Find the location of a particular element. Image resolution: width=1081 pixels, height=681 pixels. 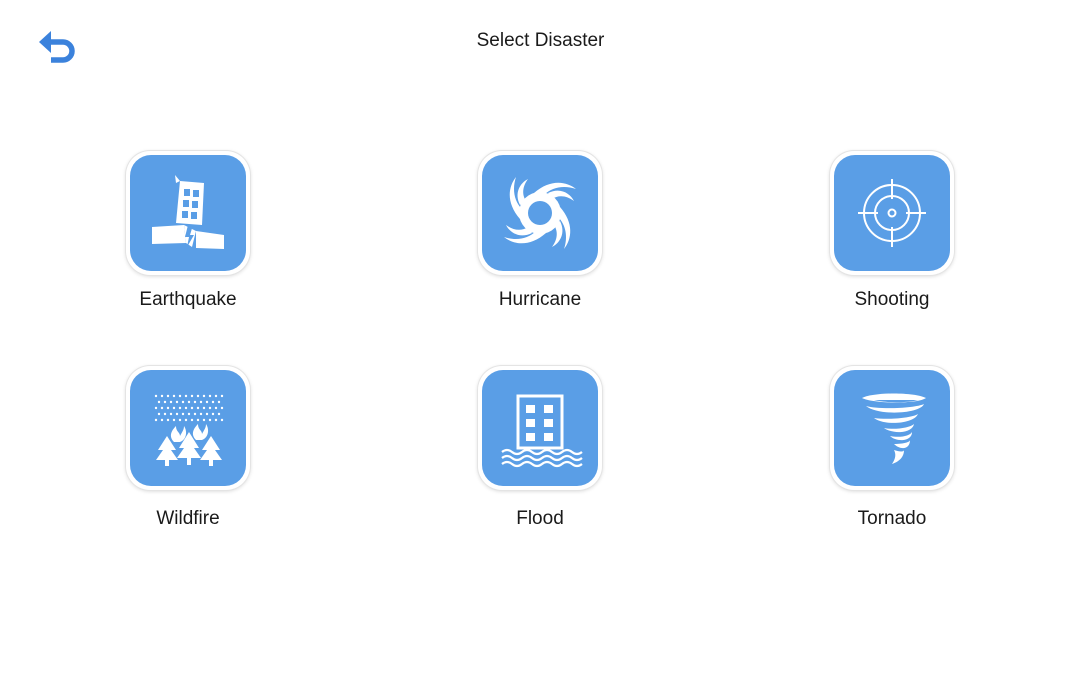

flood-building-icon is located at coordinates (540, 428).